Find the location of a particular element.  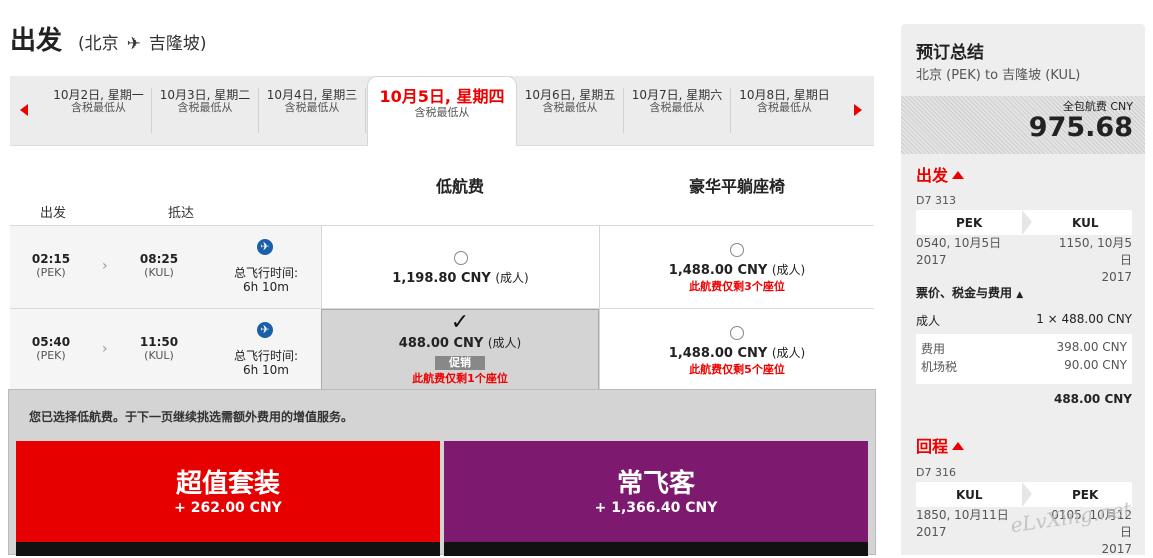

value-pack-button: 超值套装 + 262.00 CNY is located at coordinates (228, 498).